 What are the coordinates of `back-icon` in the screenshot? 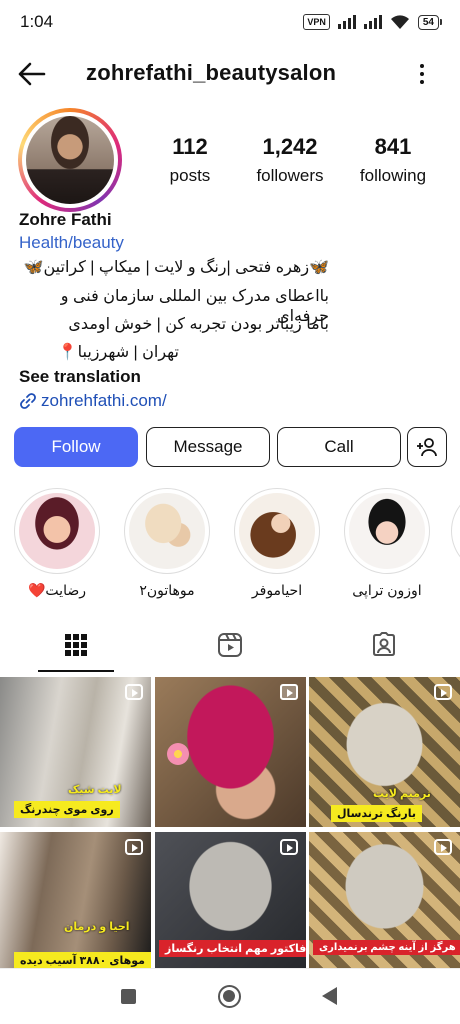 It's located at (329, 996).